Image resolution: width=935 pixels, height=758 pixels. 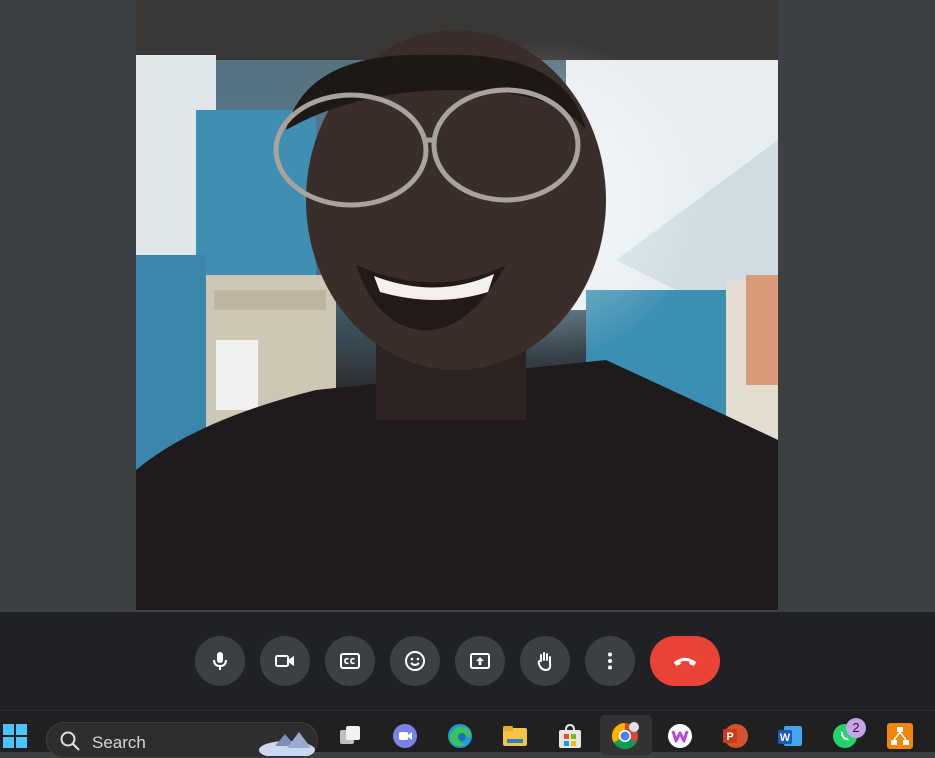 I want to click on teams-icon, so click(x=405, y=736).